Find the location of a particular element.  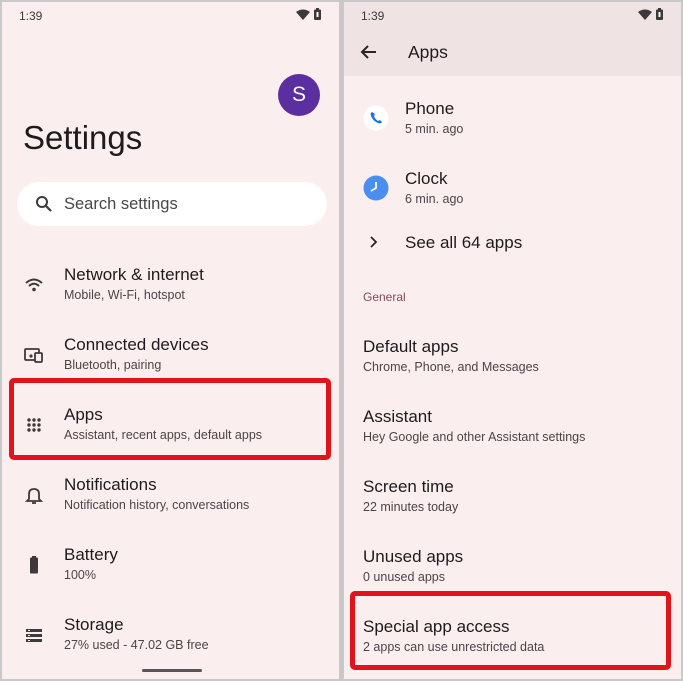

apps-item-title: Default apps is located at coordinates (411, 346).